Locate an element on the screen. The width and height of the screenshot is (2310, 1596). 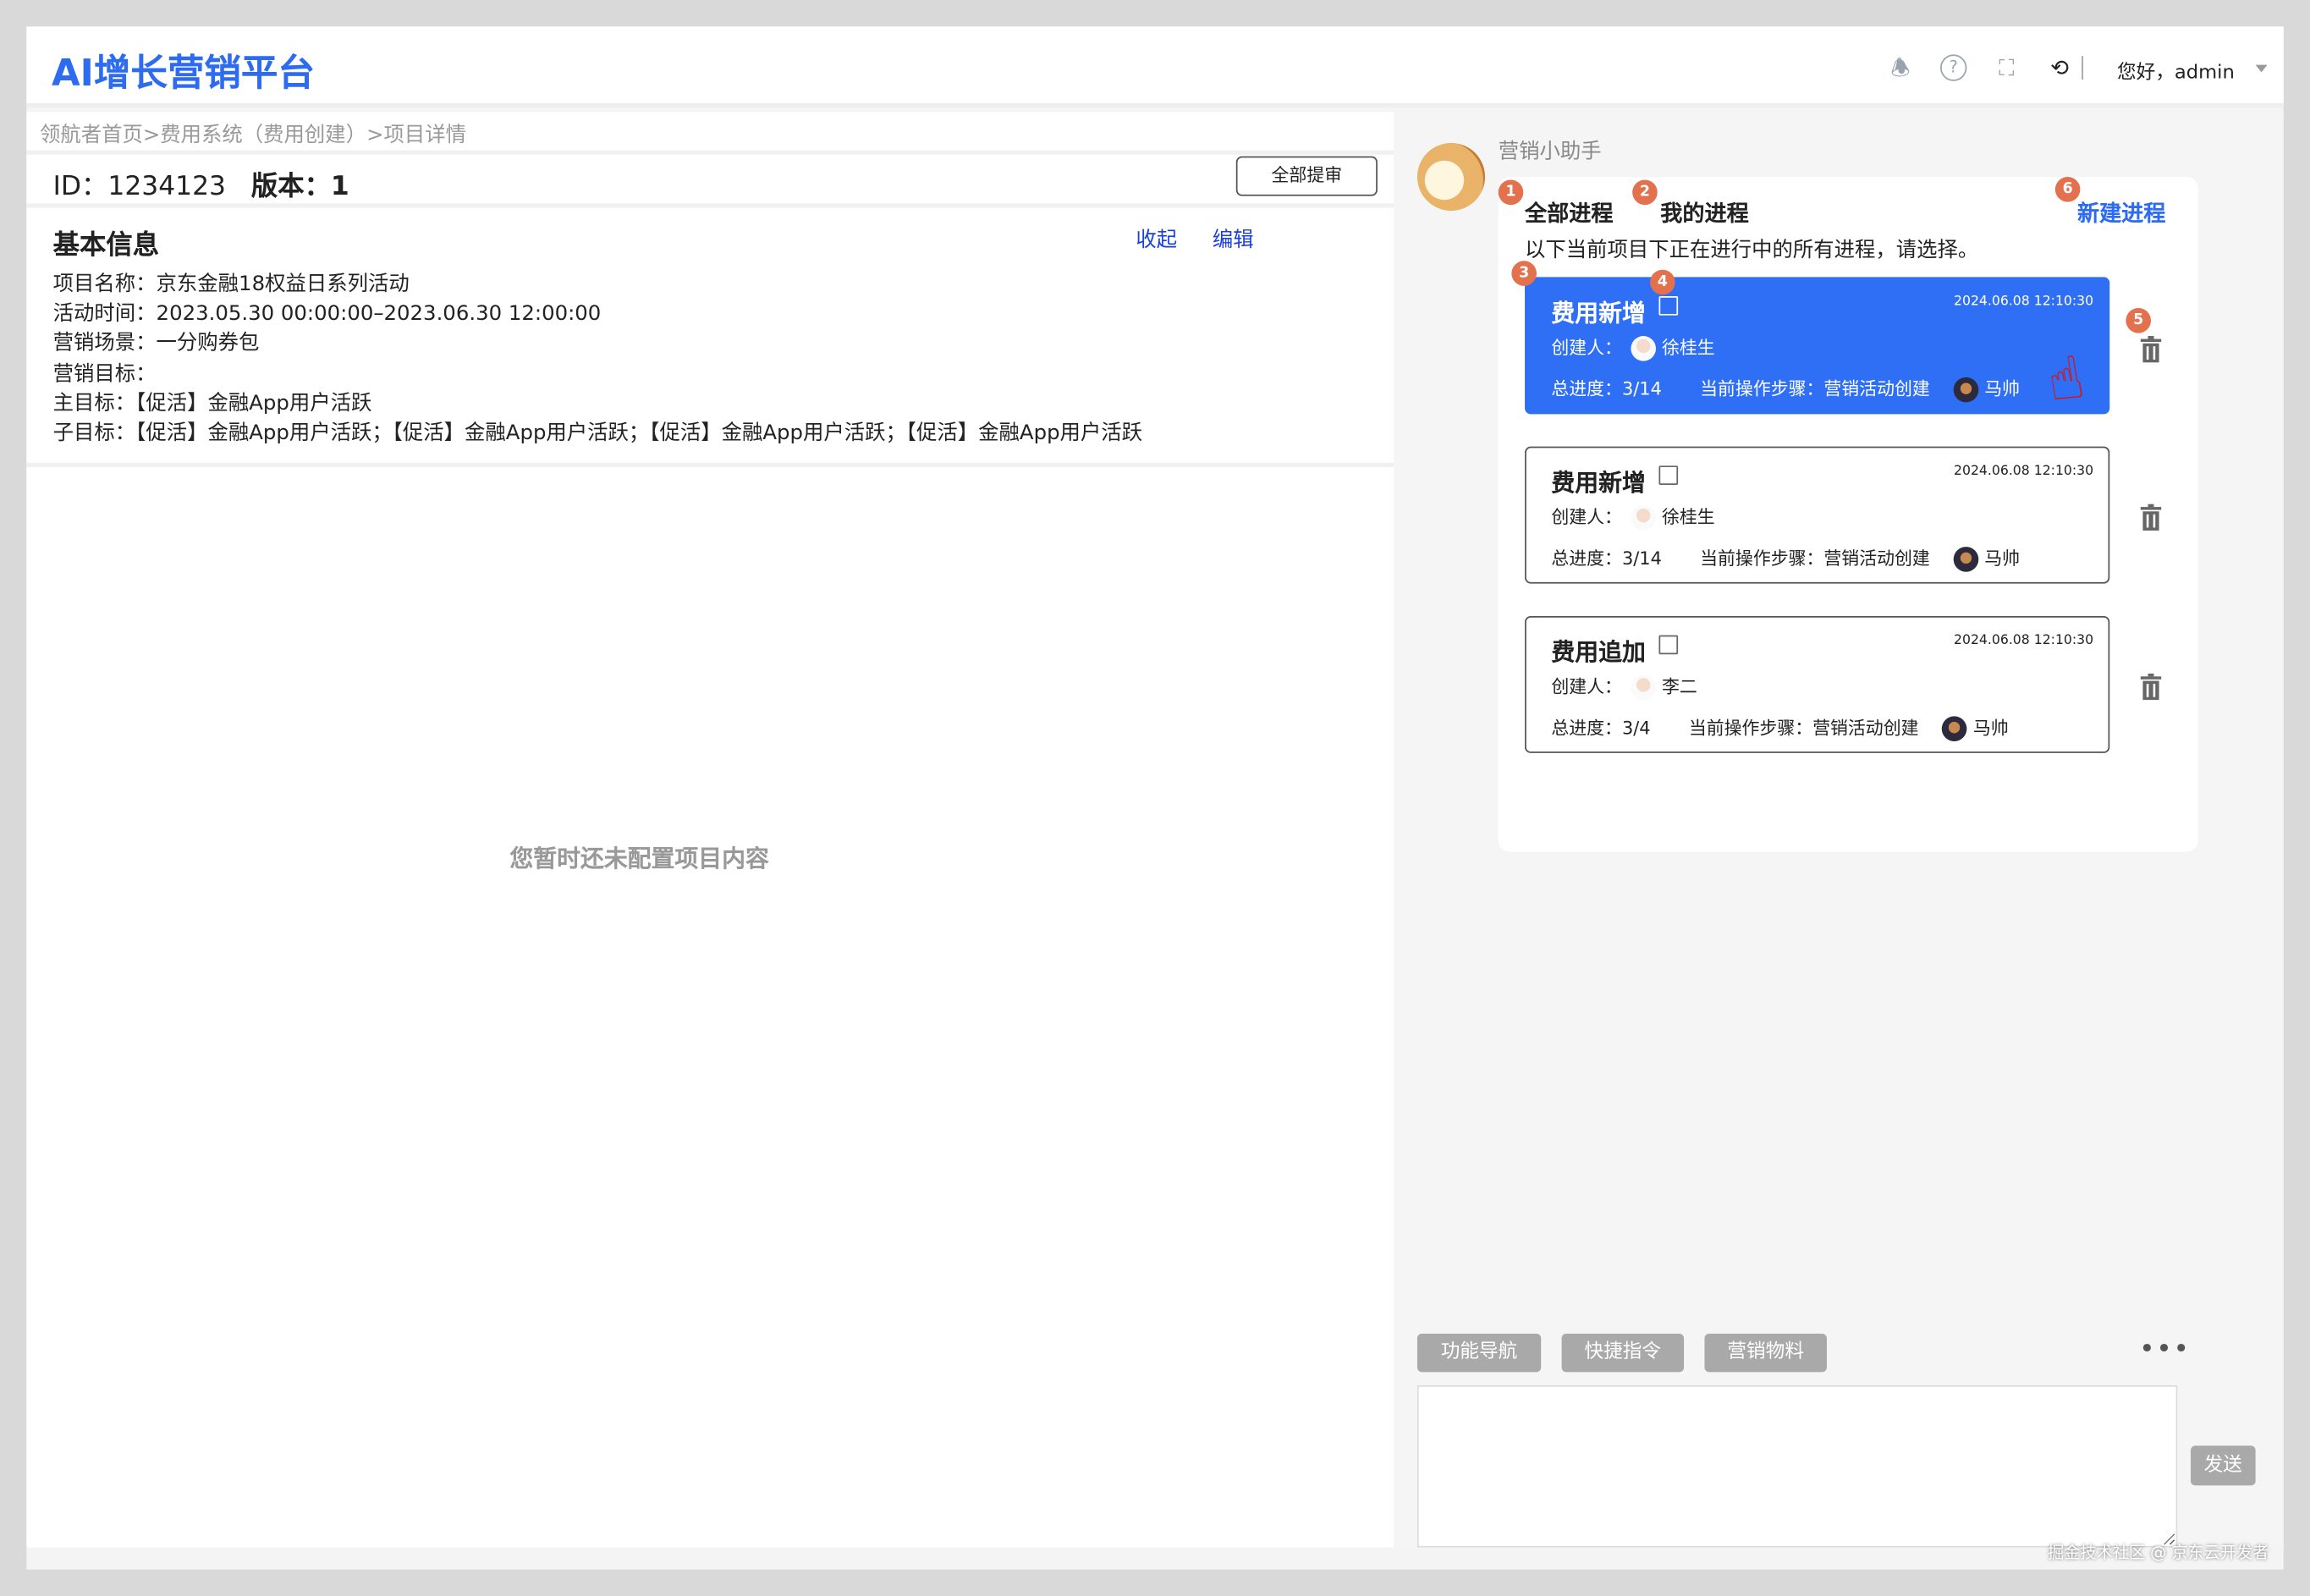
history-icon: ⟲ is located at coordinates (2059, 67).